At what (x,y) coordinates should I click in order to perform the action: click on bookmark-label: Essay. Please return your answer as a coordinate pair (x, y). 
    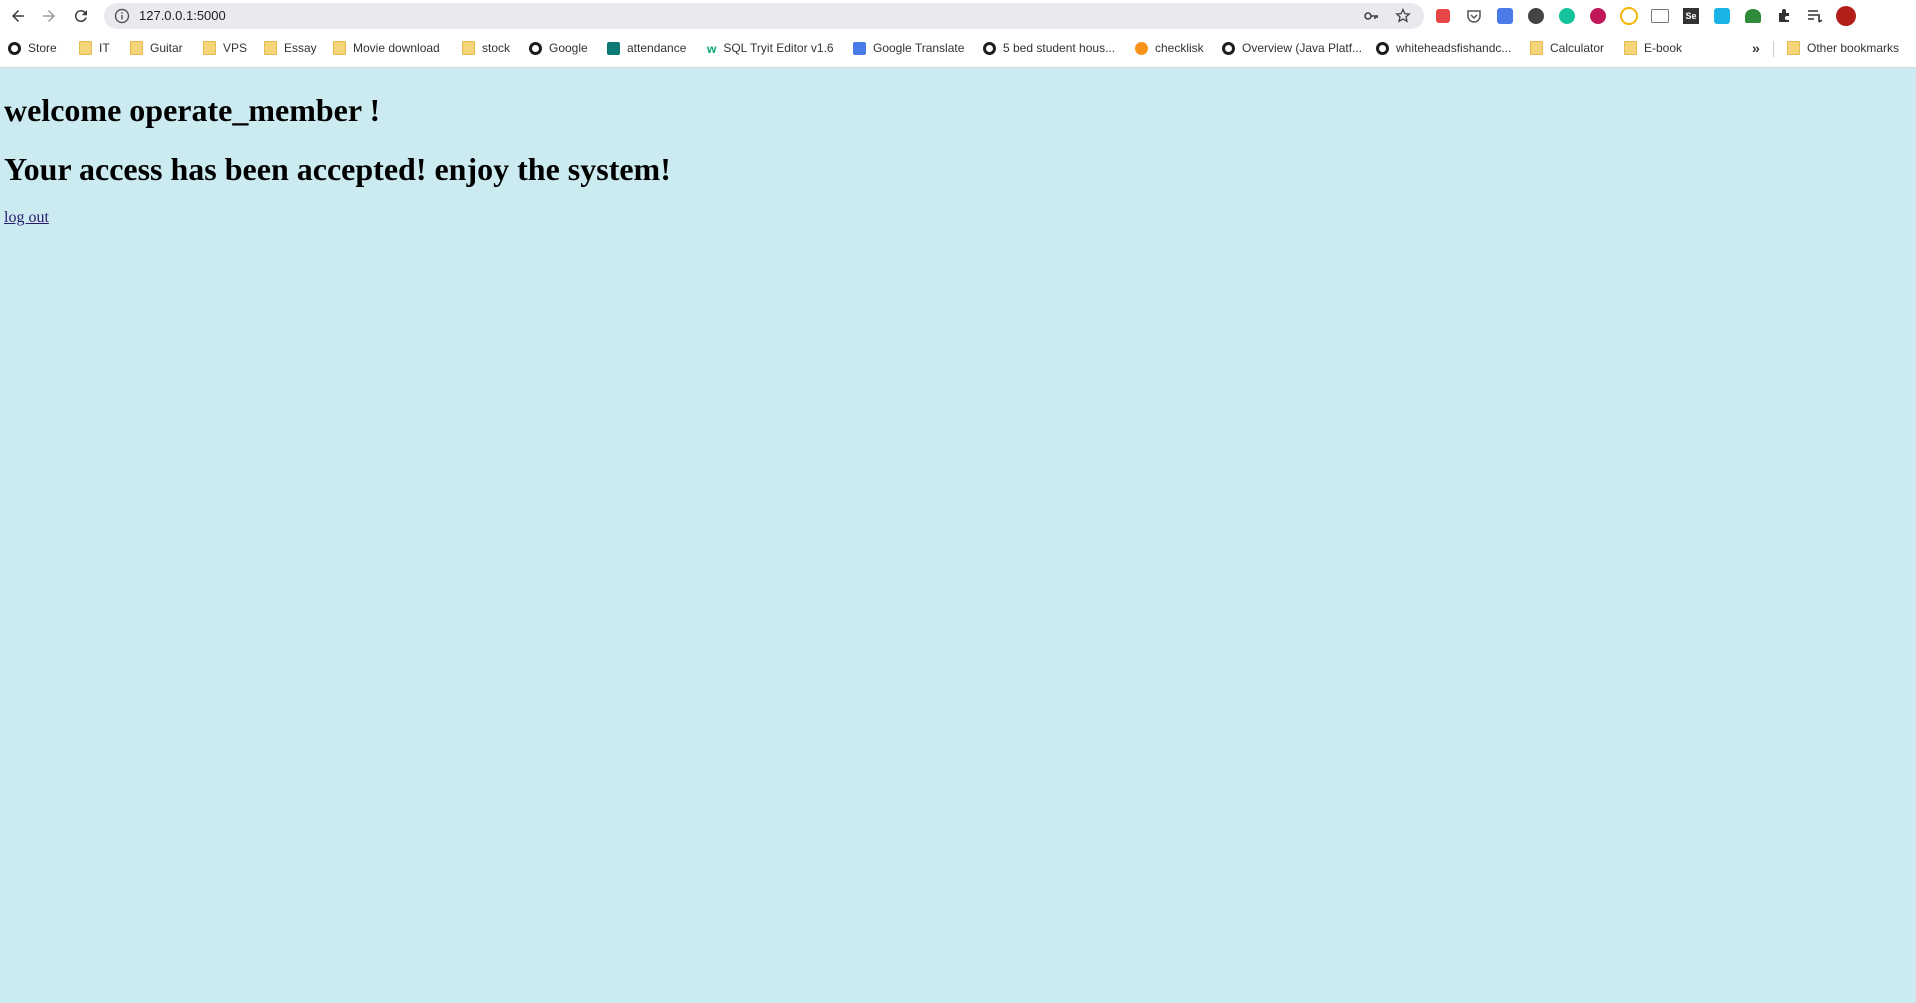
    Looking at the image, I should click on (300, 48).